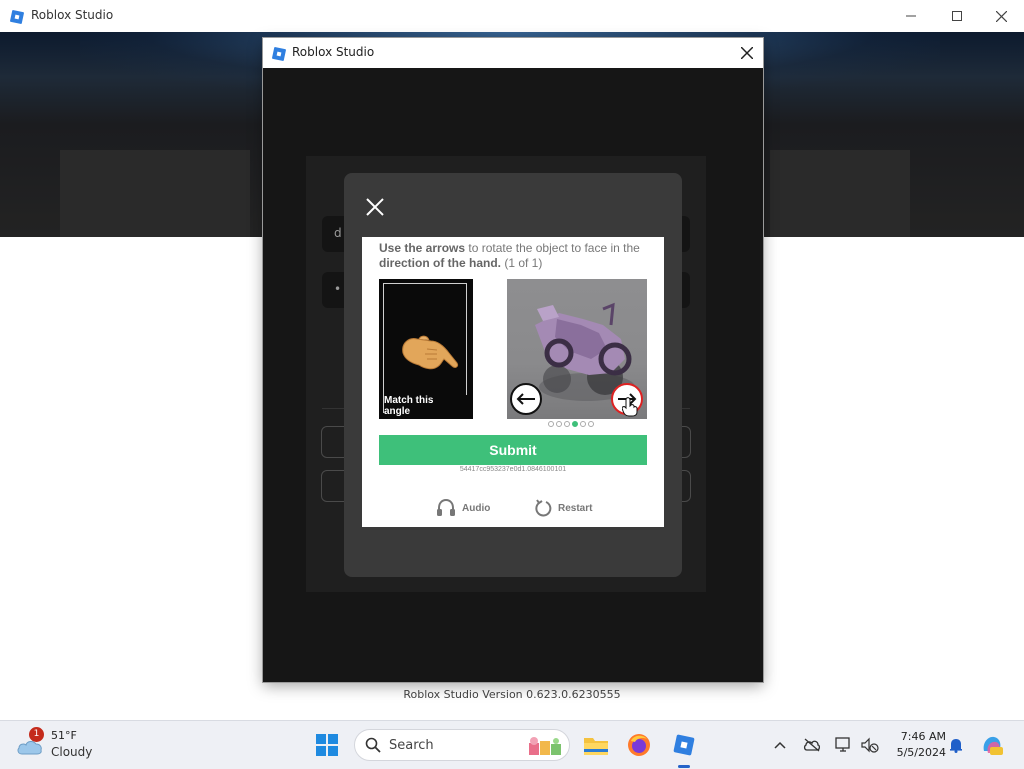 The image size is (1024, 769). Describe the element at coordinates (513, 469) in the screenshot. I see `session-id: 54417cc953237e0d1.0846100101` at that location.